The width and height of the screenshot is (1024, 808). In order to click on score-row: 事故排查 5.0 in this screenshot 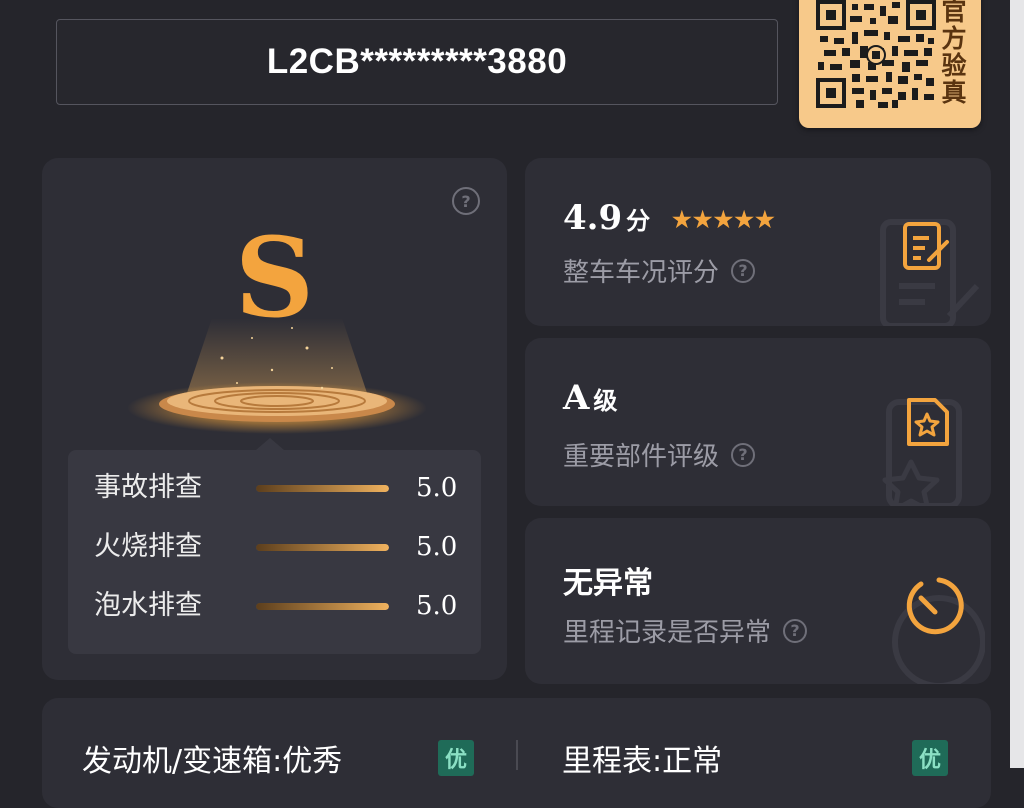, I will do `click(274, 488)`.